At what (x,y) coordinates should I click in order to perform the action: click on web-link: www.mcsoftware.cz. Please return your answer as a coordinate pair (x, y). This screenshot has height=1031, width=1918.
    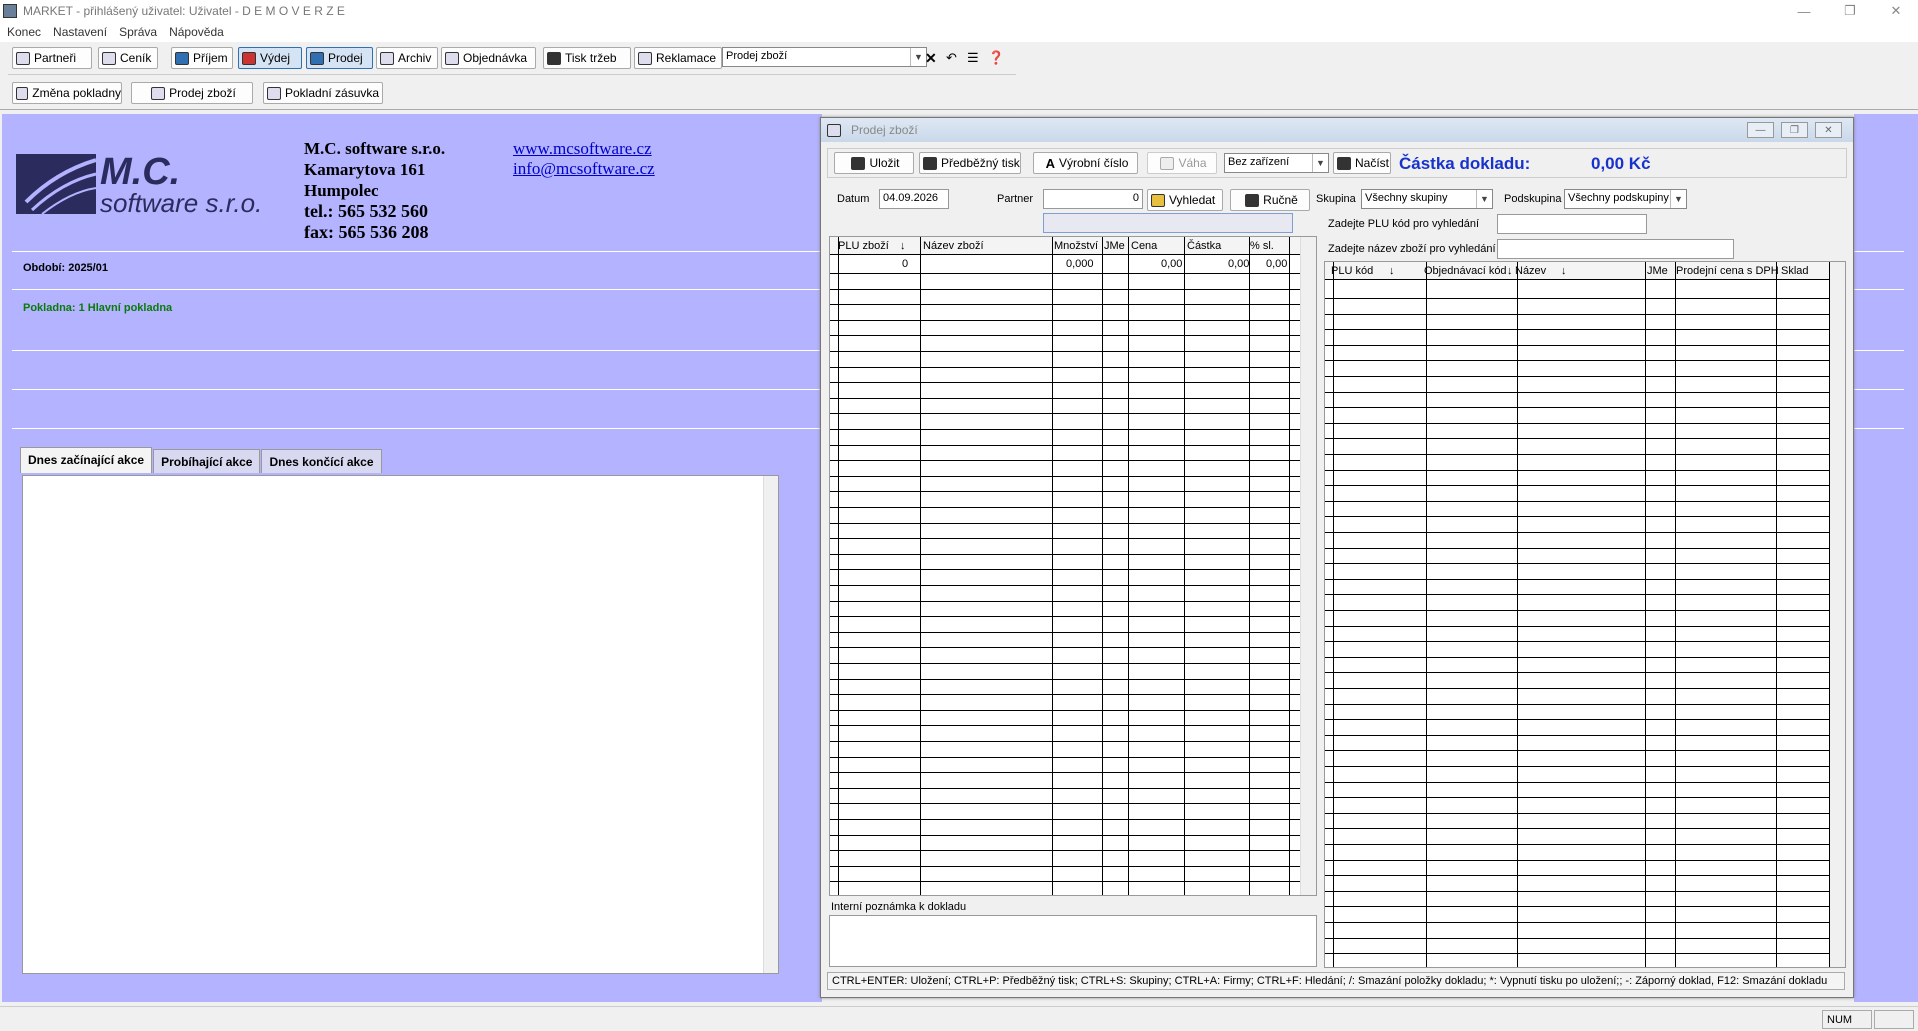
    Looking at the image, I should click on (584, 149).